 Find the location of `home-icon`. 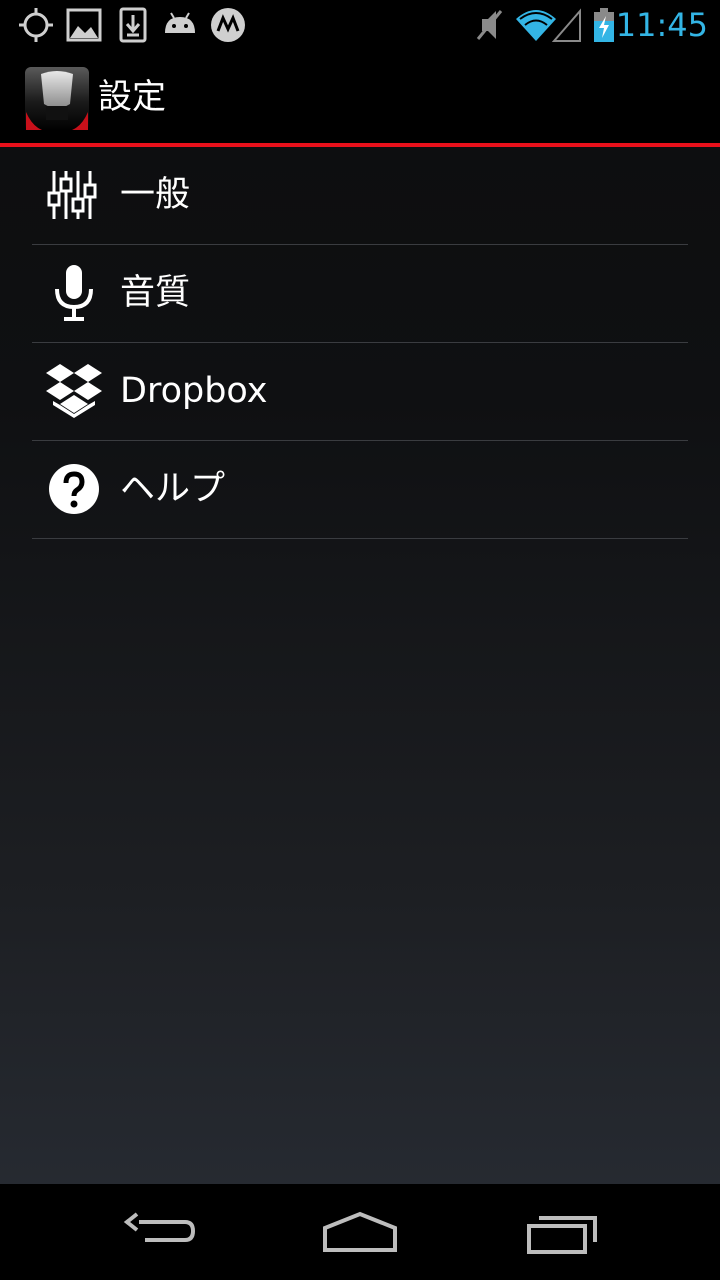

home-icon is located at coordinates (360, 1232).